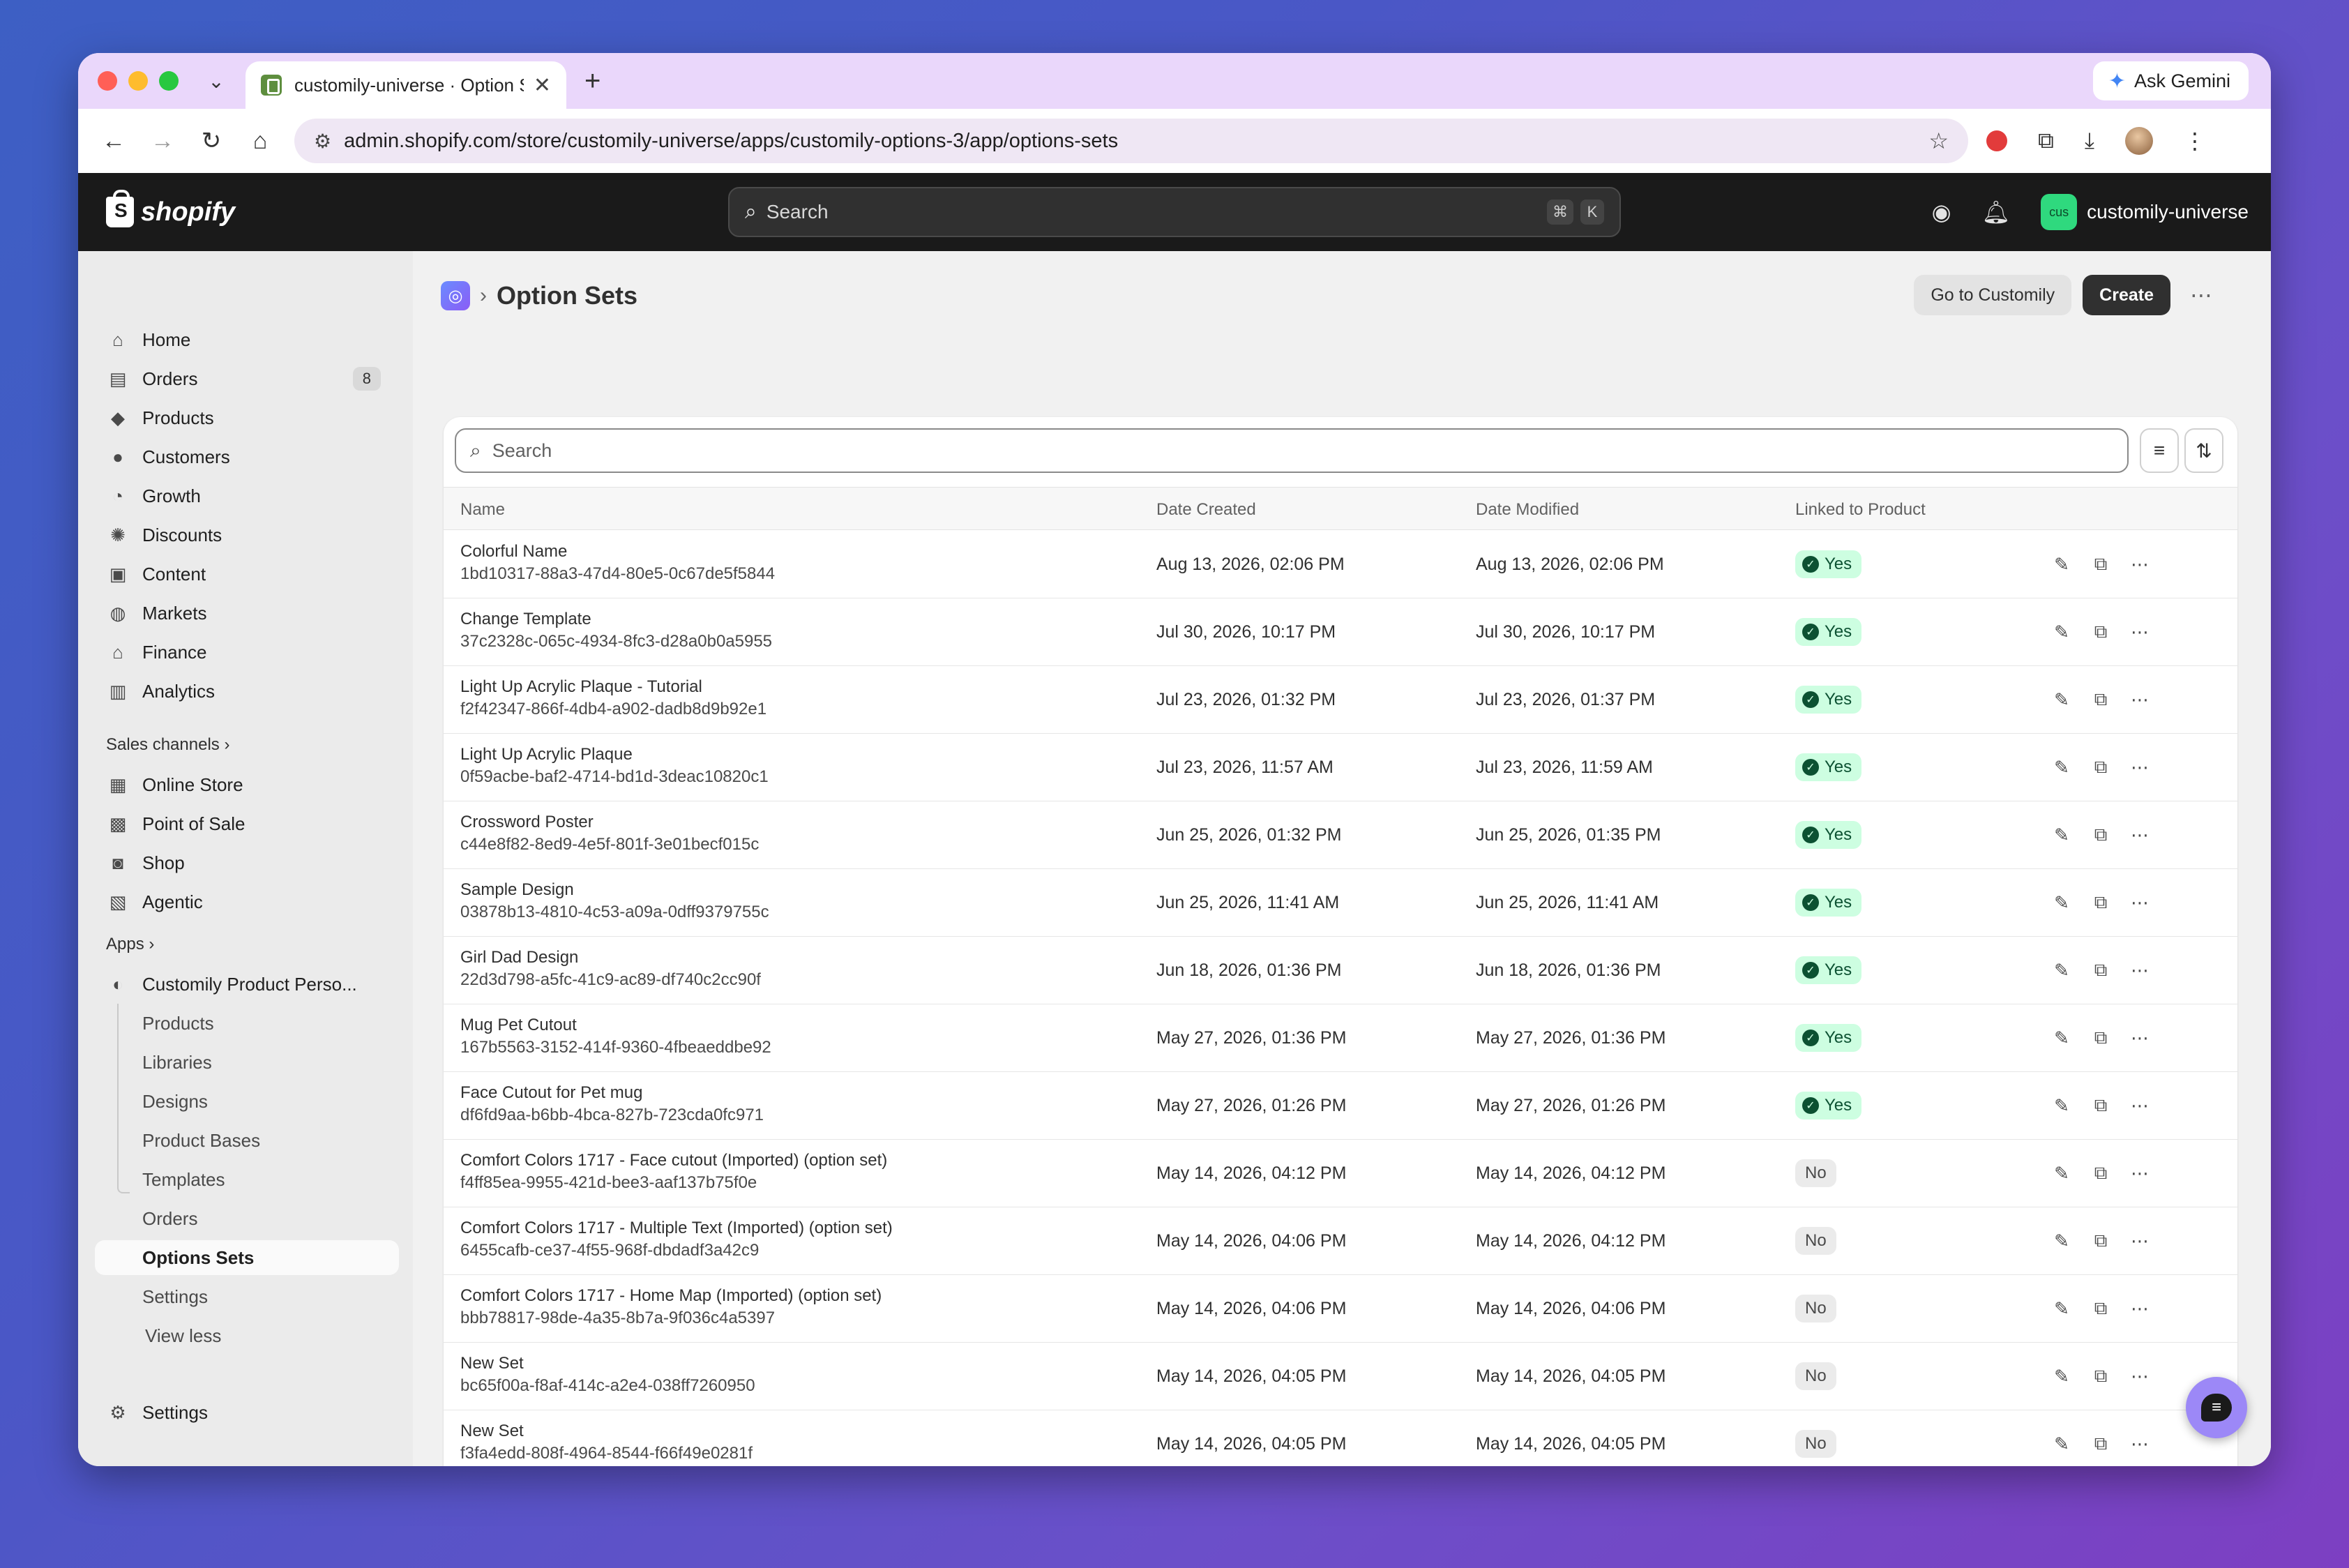 This screenshot has width=2349, height=1568. What do you see at coordinates (242, 652) in the screenshot?
I see `sidebar-item-finance: ⌂ Finance` at bounding box center [242, 652].